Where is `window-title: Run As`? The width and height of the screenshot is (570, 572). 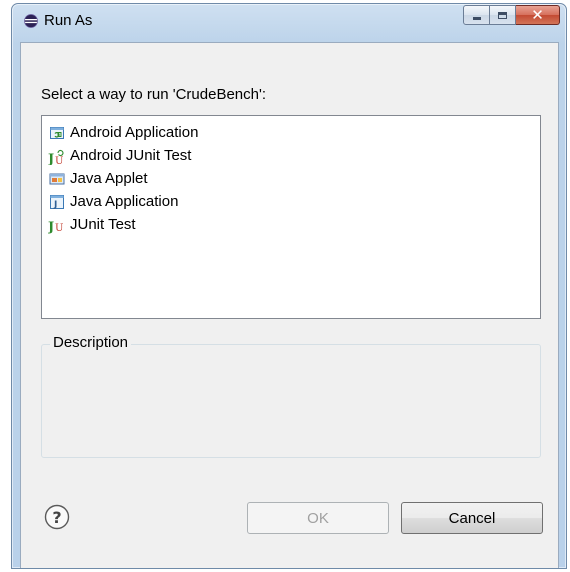 window-title: Run As is located at coordinates (68, 20).